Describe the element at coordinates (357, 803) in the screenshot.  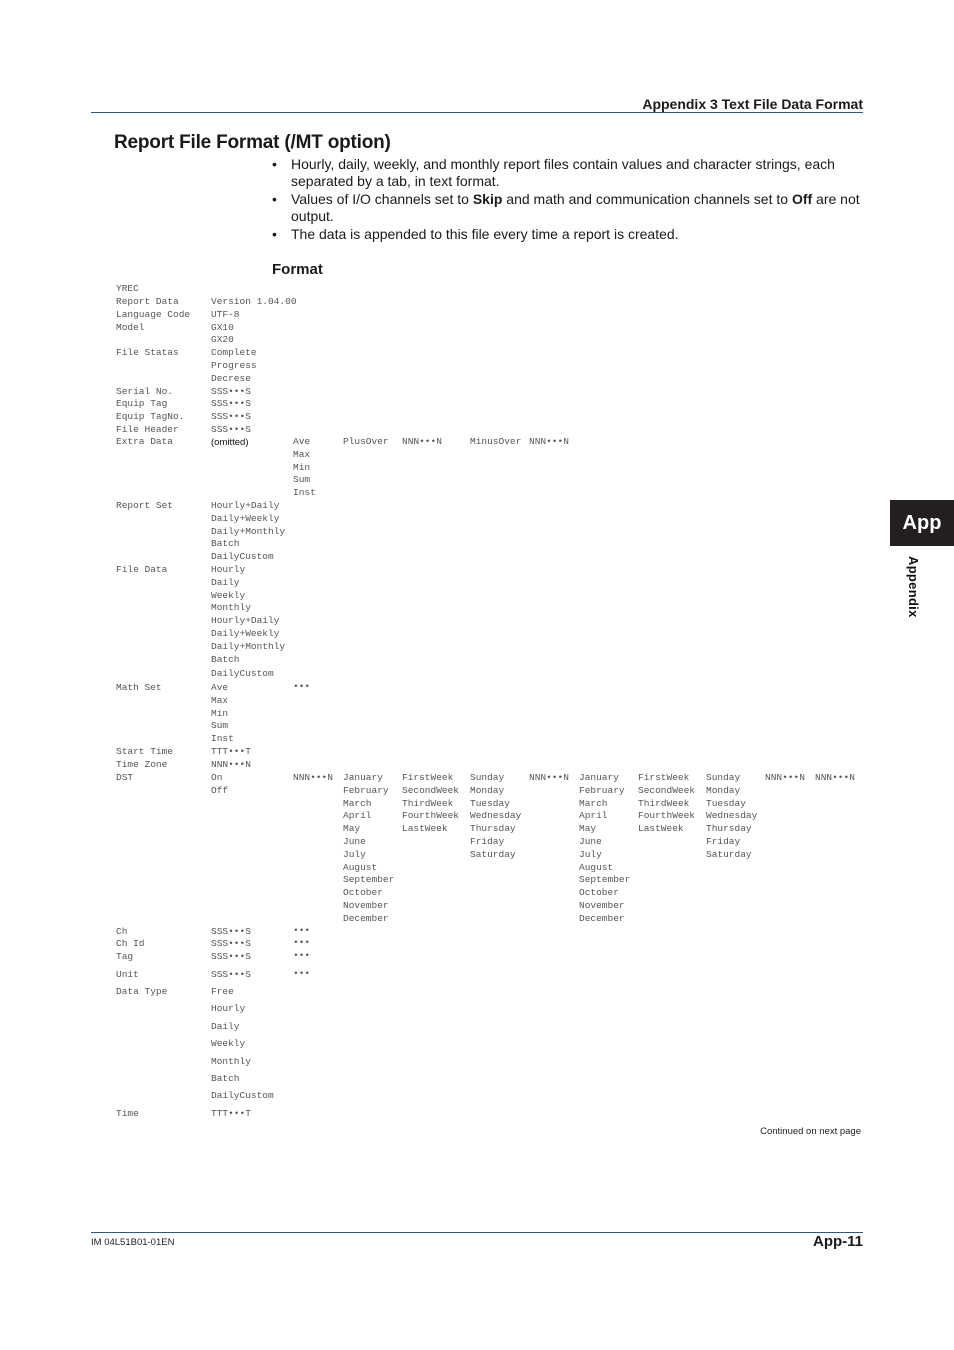
I see `month-value: March` at that location.